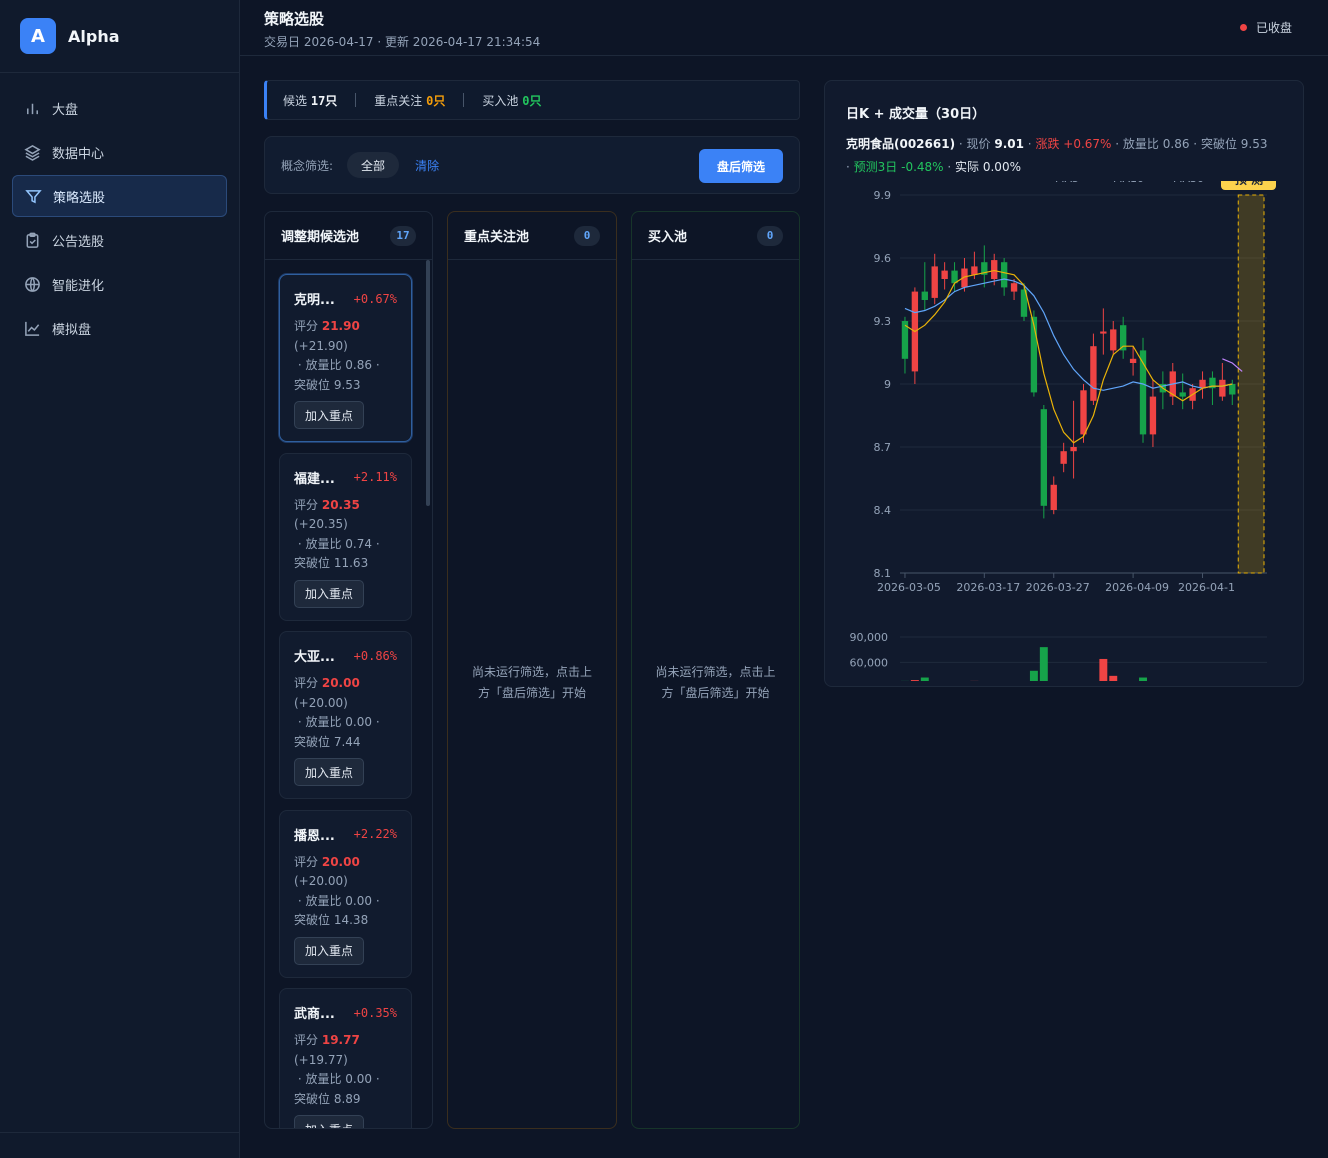  I want to click on y-tick-label: 8.4, so click(883, 510).